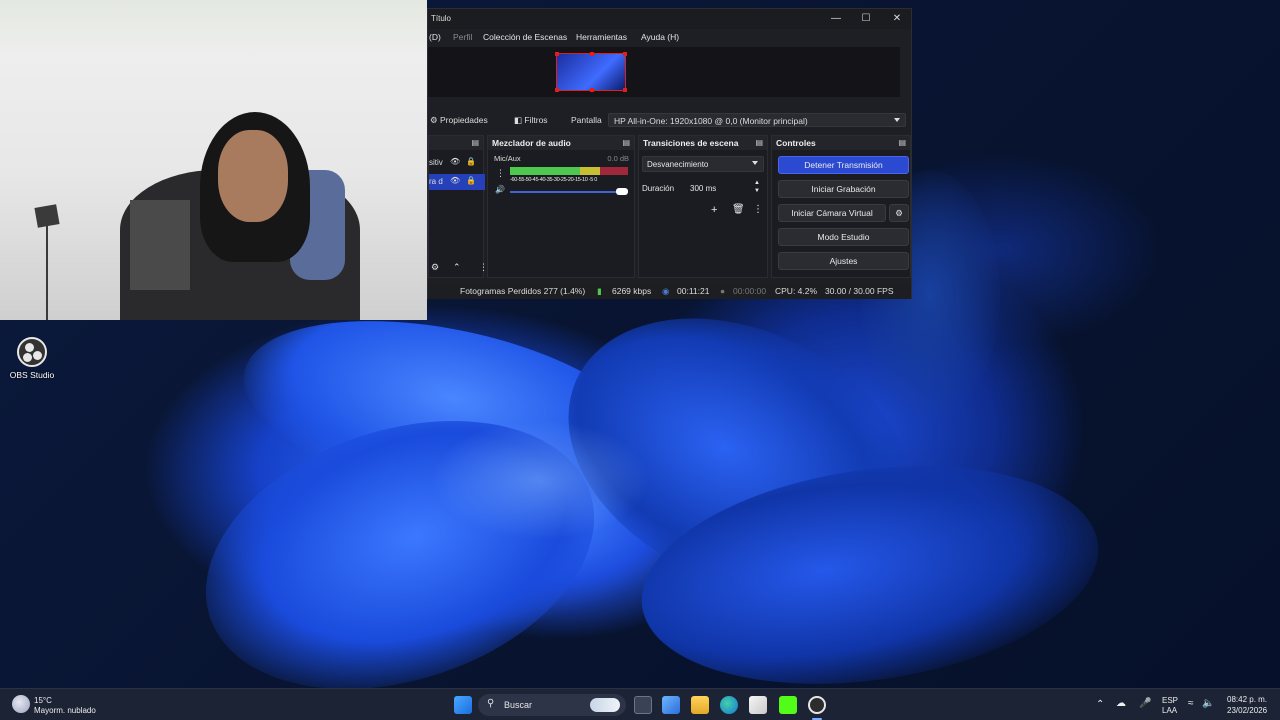 This screenshot has width=1280, height=720. Describe the element at coordinates (714, 210) in the screenshot. I see `add-icon: +` at that location.